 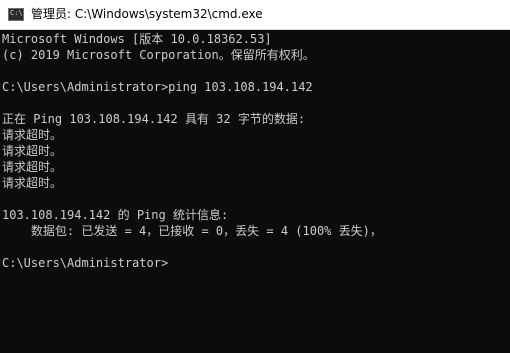 What do you see at coordinates (192, 231) in the screenshot?
I see `console-line: 数据包: 已发送 = 4，已接收 = 0，丢失 = 4 (100% 丢失)，` at bounding box center [192, 231].